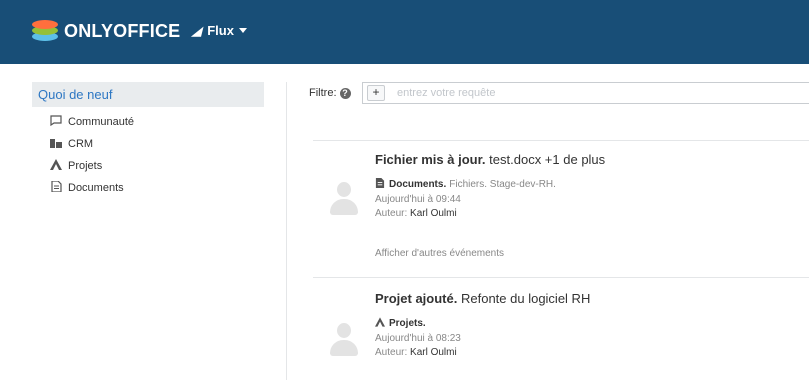  What do you see at coordinates (242, 30) in the screenshot?
I see `chevron-down-icon` at bounding box center [242, 30].